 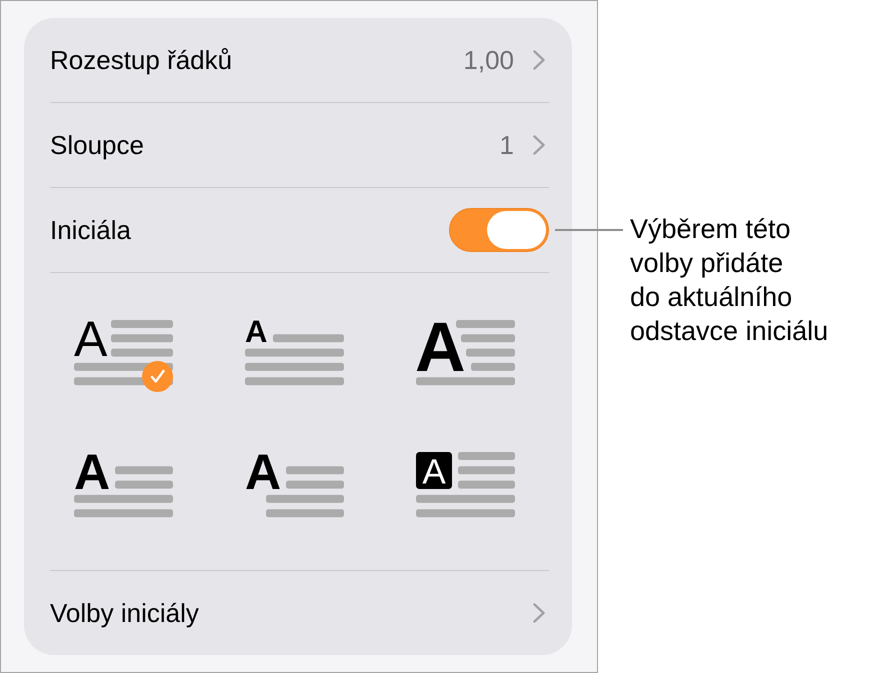 What do you see at coordinates (90, 230) in the screenshot?
I see `row-label: Iniciála` at bounding box center [90, 230].